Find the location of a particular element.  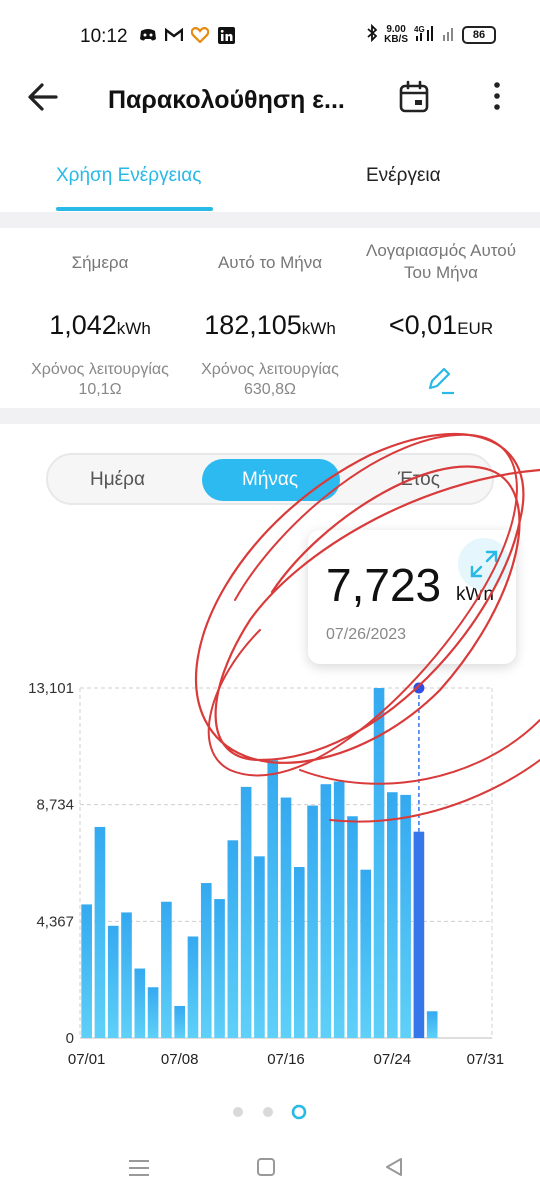

y-tick-label: 13,101 is located at coordinates (51, 688).